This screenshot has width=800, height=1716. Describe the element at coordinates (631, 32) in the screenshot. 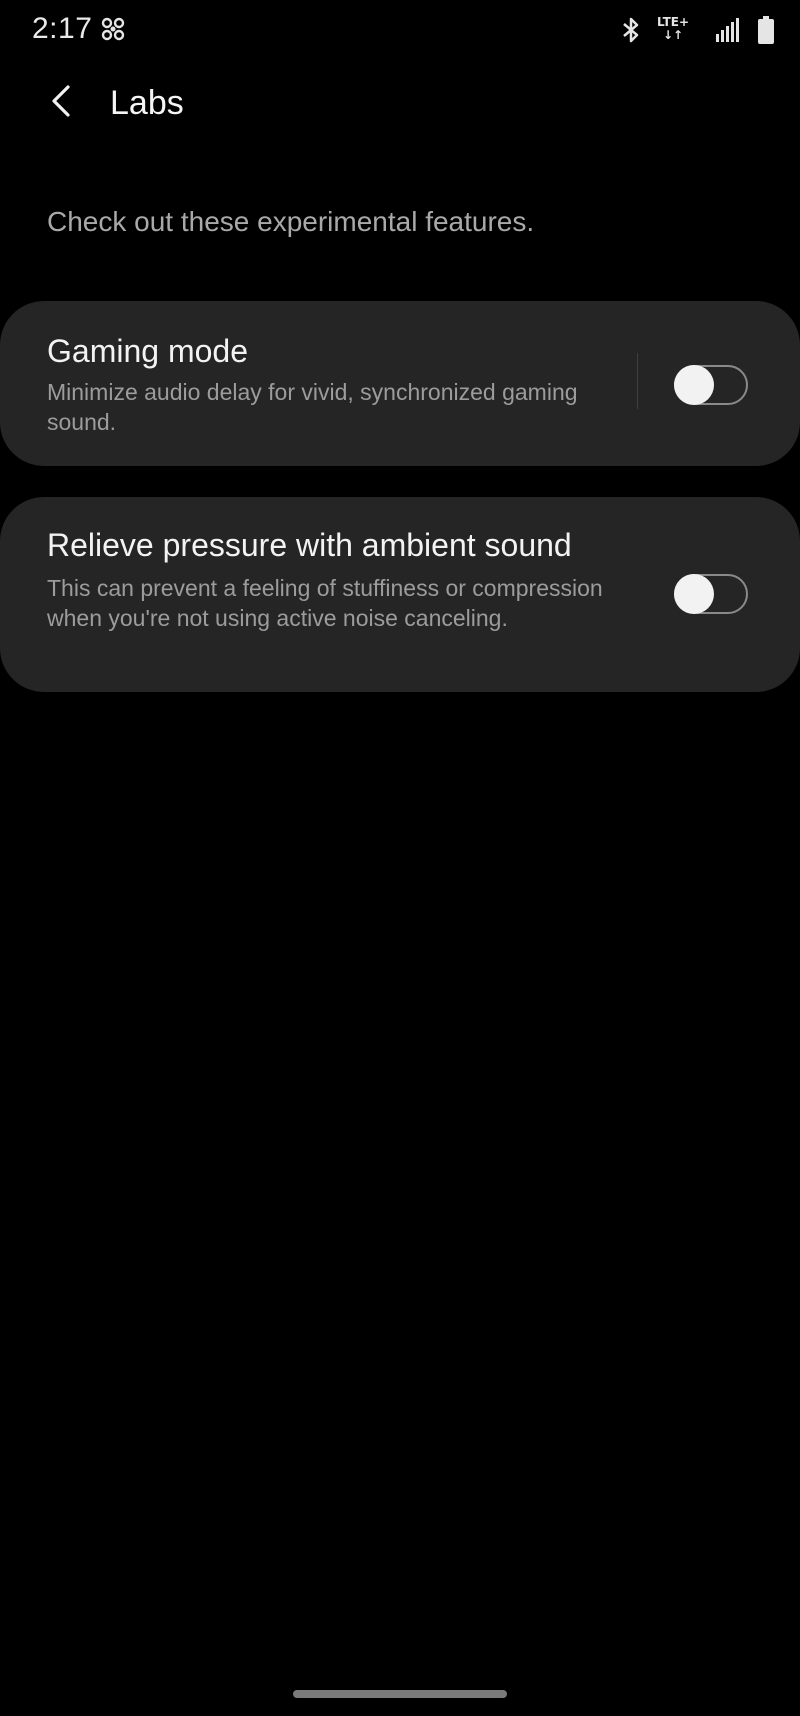

I see `bluetooth-icon` at that location.